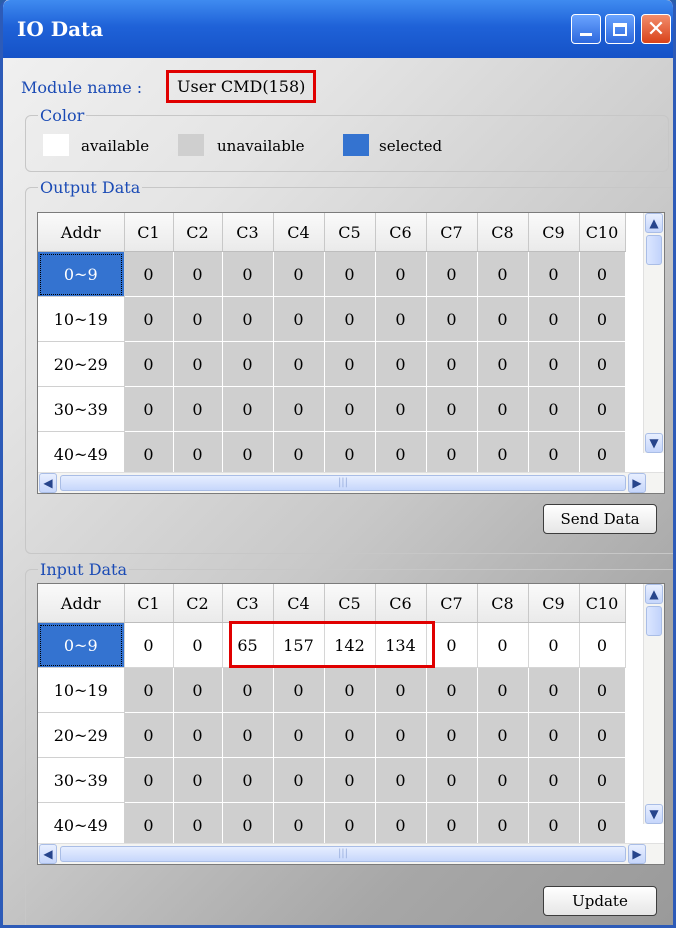 This screenshot has width=676, height=928. Describe the element at coordinates (81, 364) in the screenshot. I see `address-cell: 20~29` at that location.